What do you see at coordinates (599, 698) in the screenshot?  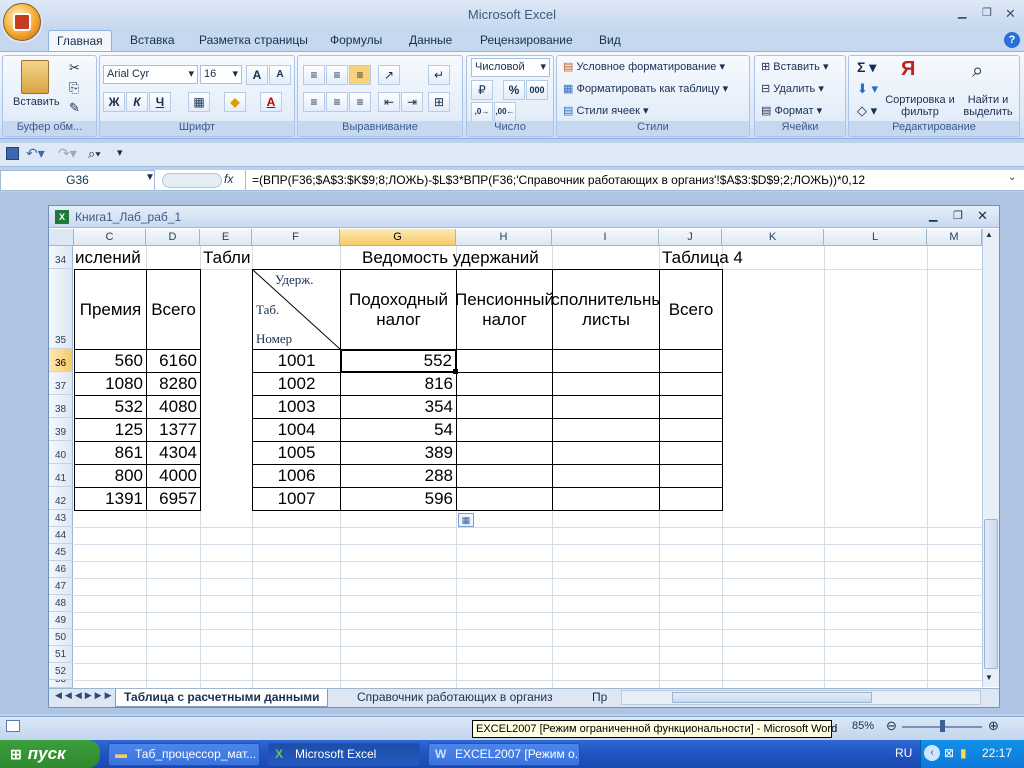 I see `sheet-tab: Пр` at bounding box center [599, 698].